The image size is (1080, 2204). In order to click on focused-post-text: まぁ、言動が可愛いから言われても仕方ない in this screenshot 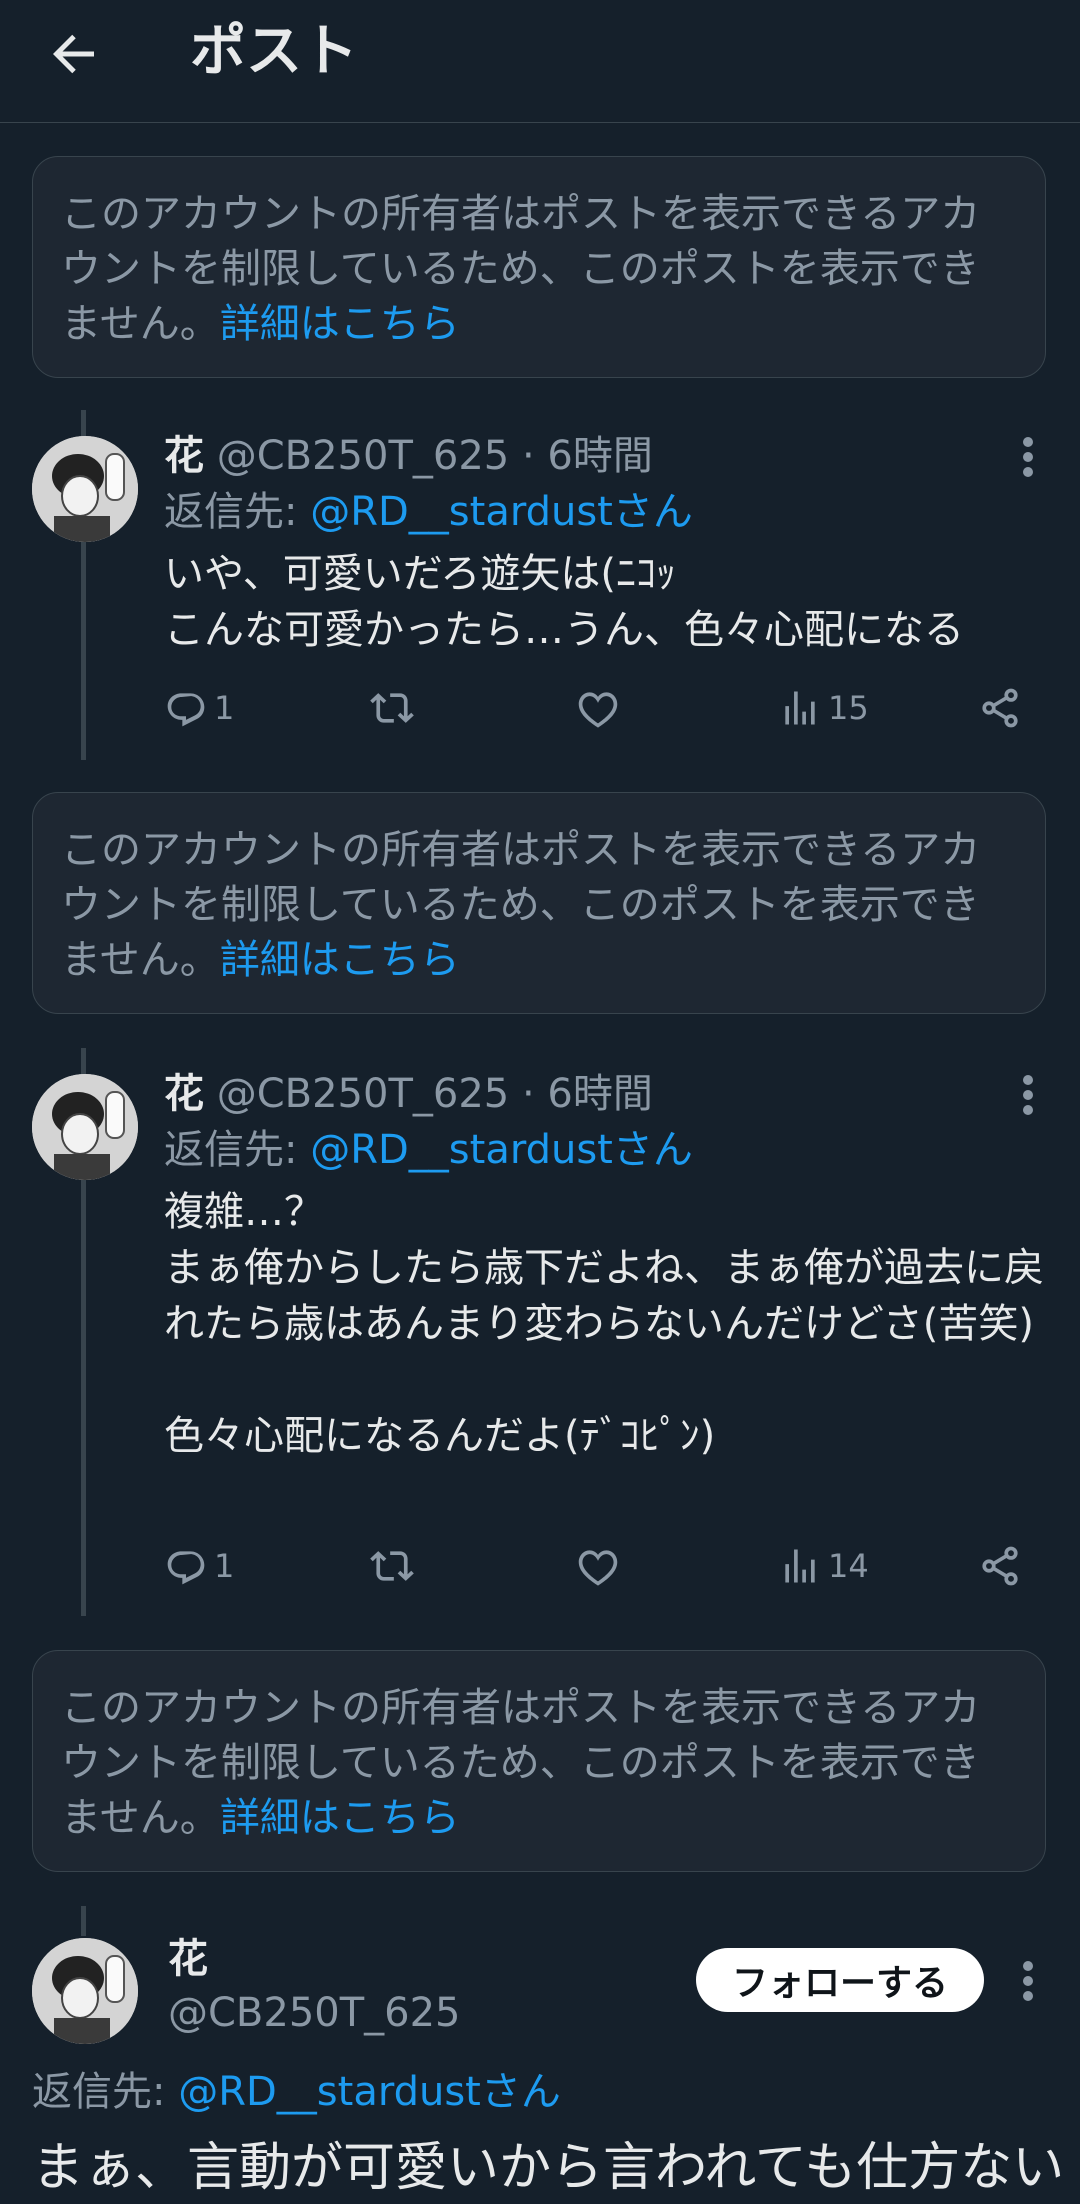, I will do `click(548, 2168)`.